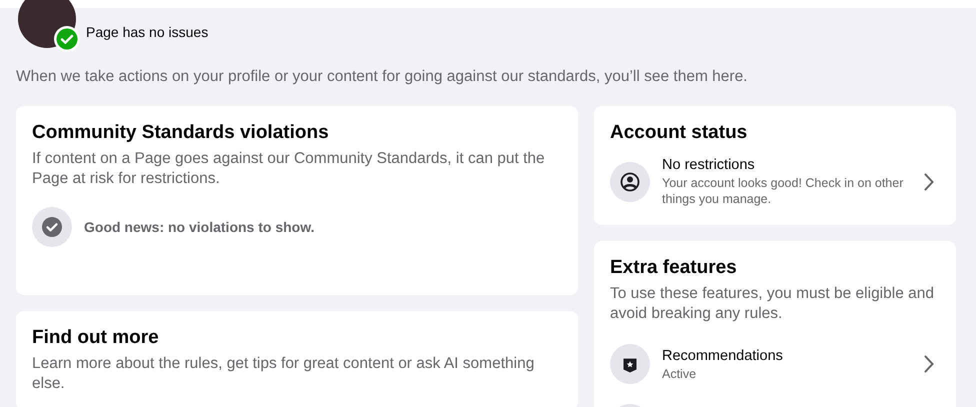  I want to click on card-description: Learn more about the rules, get tips for great content or ask AI something else., so click(284, 374).